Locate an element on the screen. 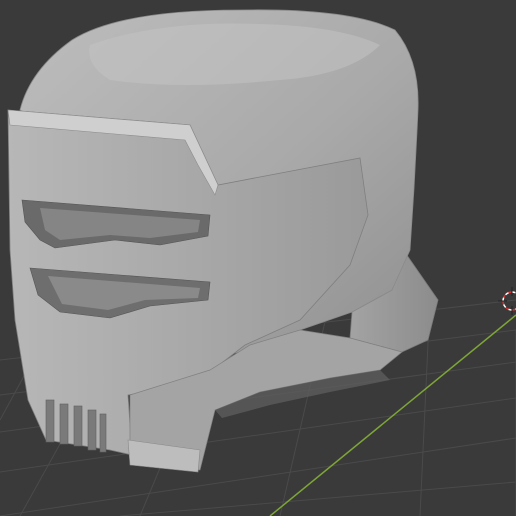 The height and width of the screenshot is (516, 516). 3d-cursor-icon is located at coordinates (507, 301).